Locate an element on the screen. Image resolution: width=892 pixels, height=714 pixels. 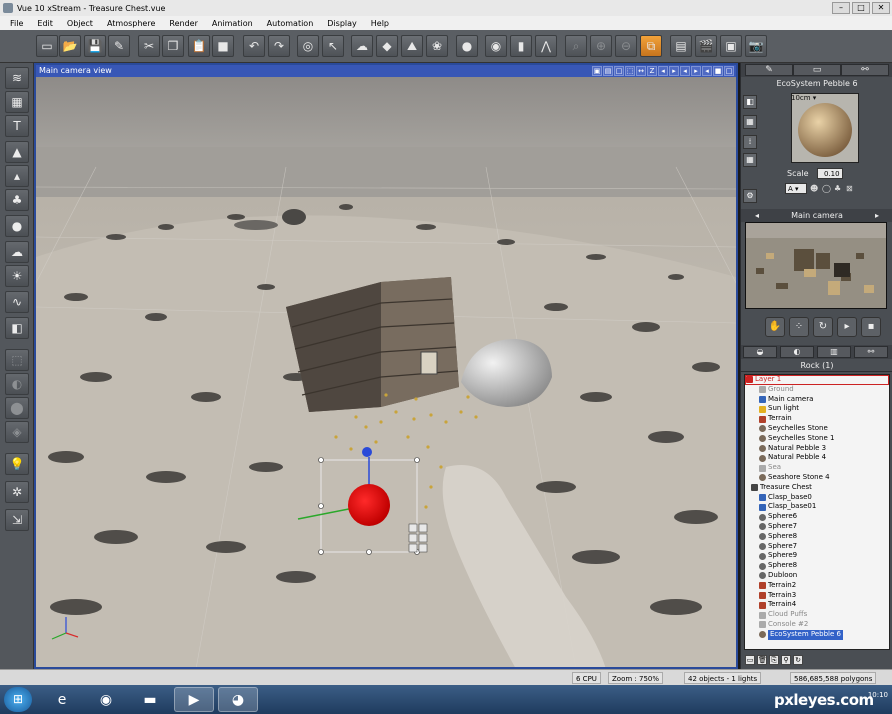
cross-icon: ⊠ is located at coordinates (850, 188).